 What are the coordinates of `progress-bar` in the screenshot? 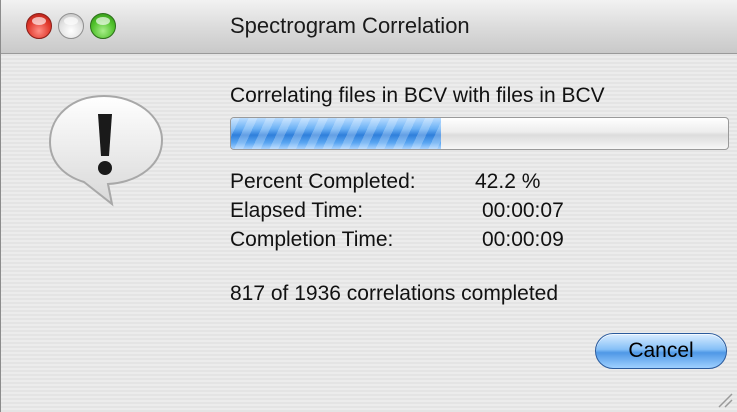 It's located at (479, 133).